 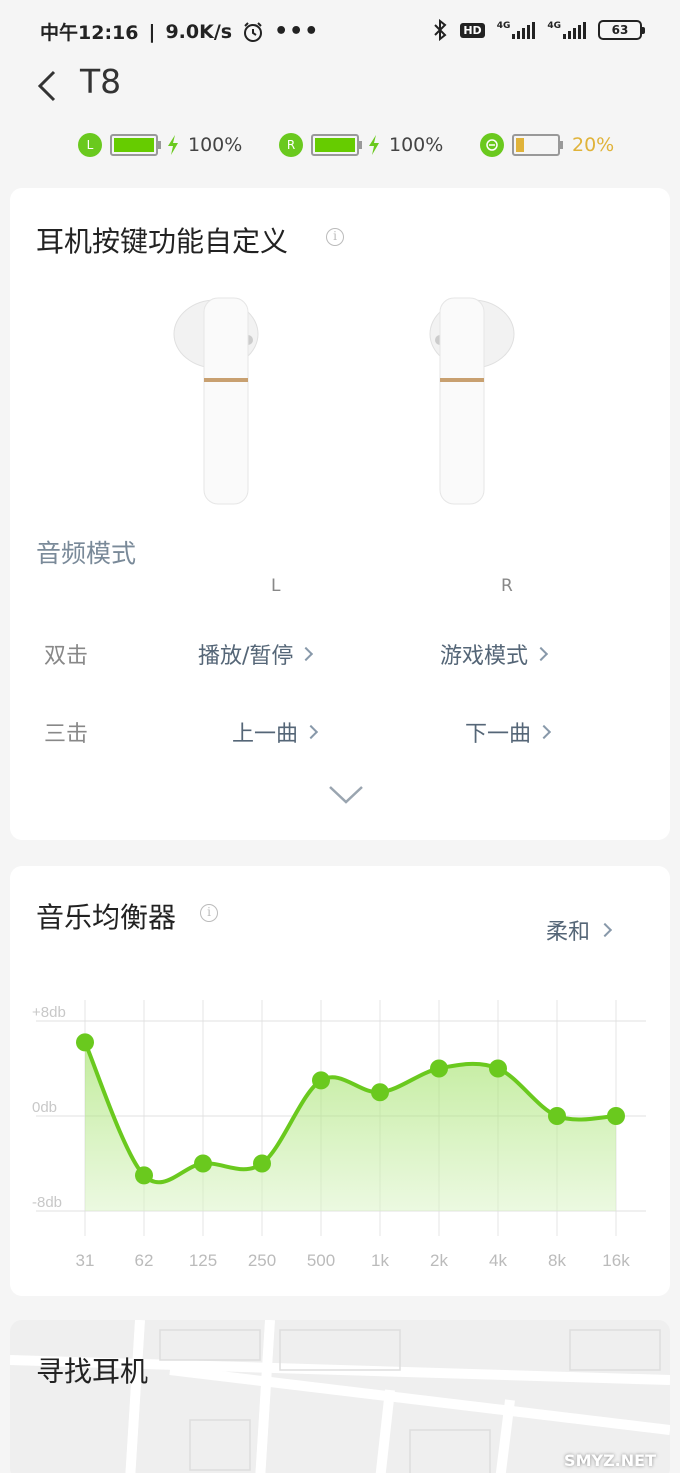 I want to click on eq-point-16k, so click(x=616, y=1116).